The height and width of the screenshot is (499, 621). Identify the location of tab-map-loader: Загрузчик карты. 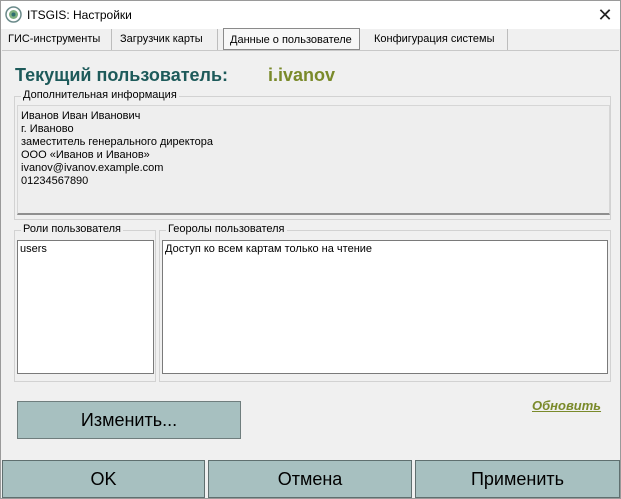
(166, 39).